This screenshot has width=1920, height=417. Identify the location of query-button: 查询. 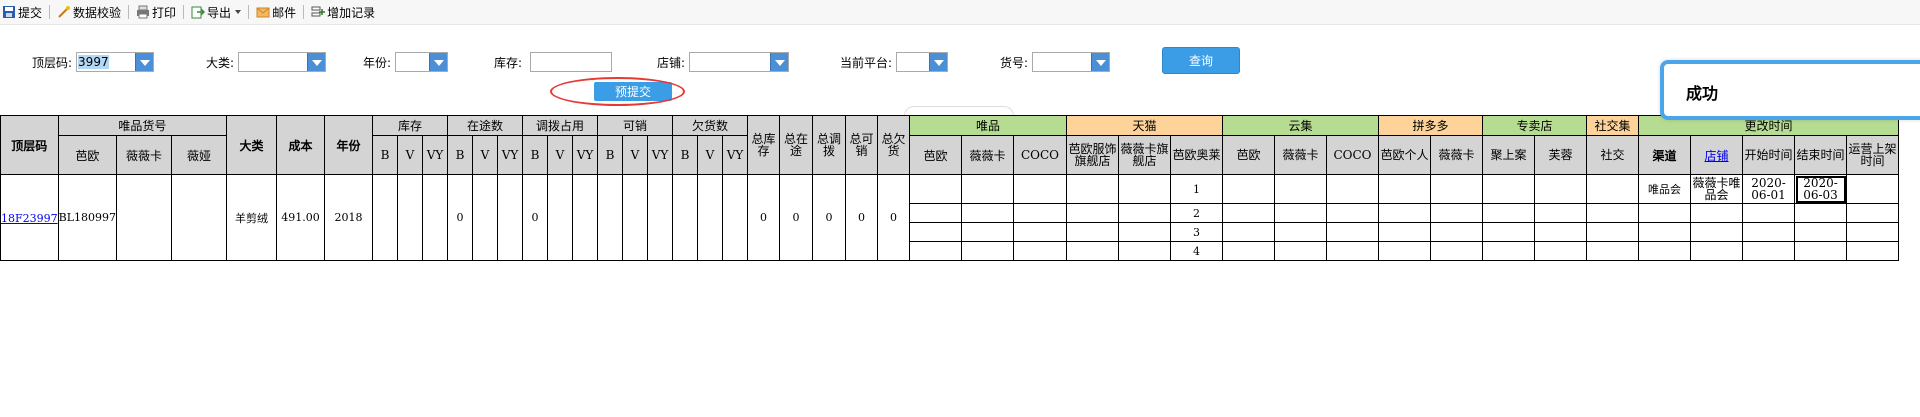
(1201, 60).